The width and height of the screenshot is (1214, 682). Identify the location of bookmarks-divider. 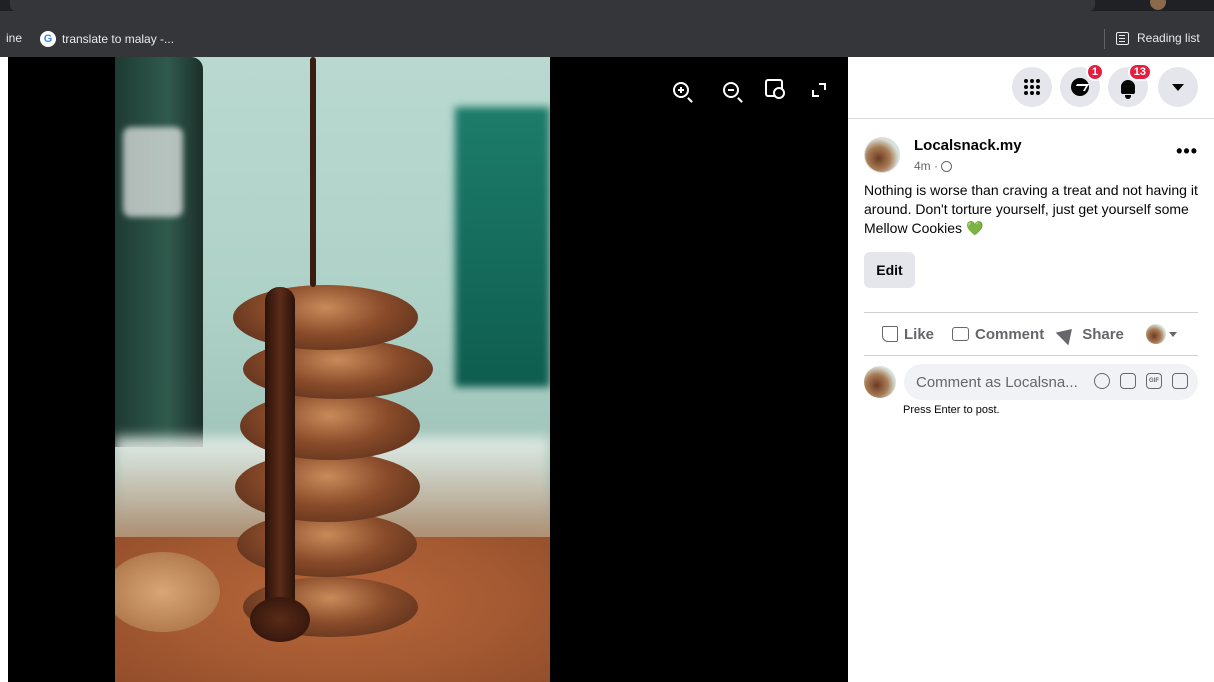
(1104, 39).